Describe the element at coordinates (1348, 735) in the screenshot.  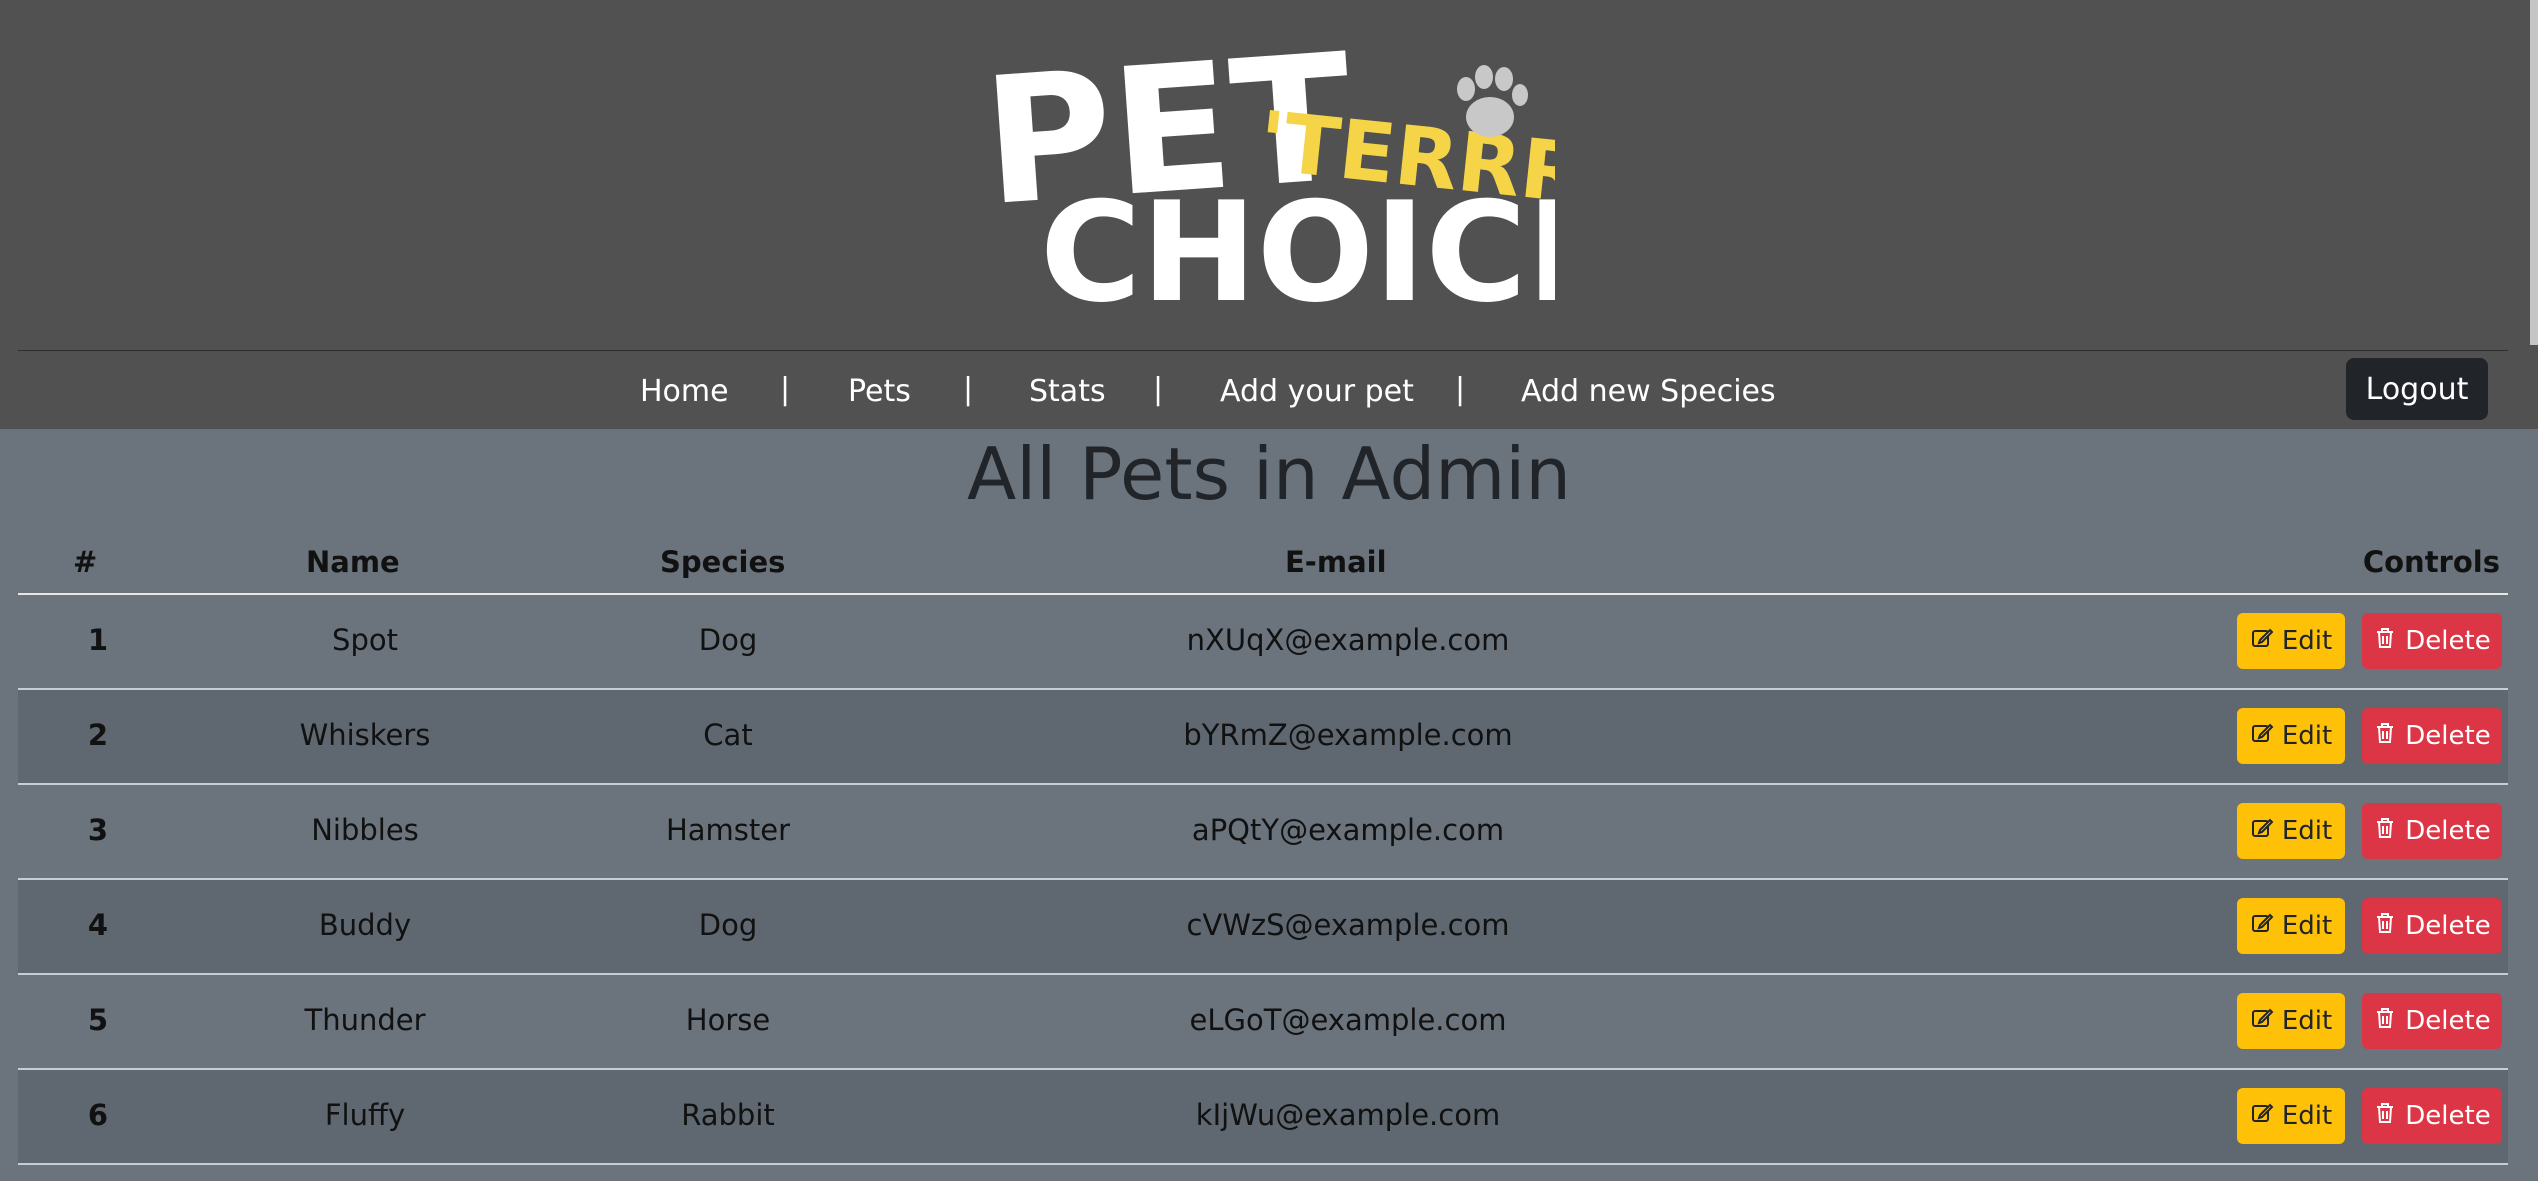
I see `cell-email: bYRmZ@example.com` at that location.